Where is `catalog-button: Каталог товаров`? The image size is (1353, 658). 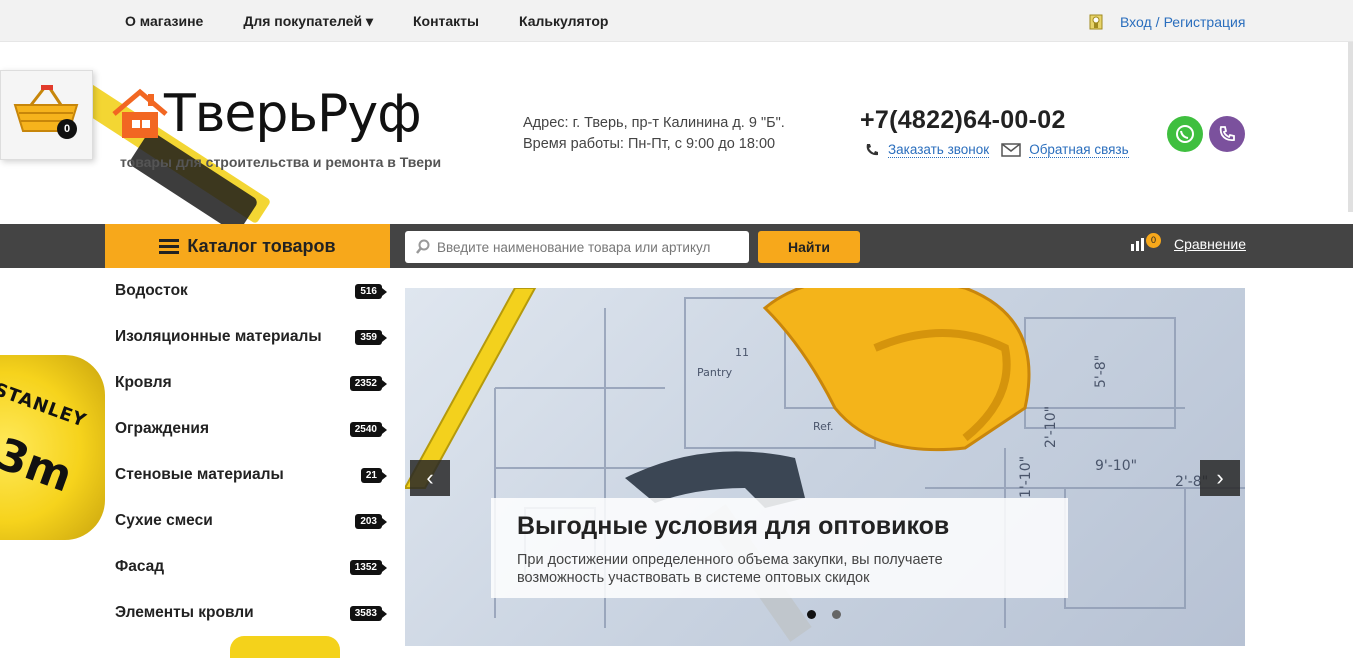 catalog-button: Каталог товаров is located at coordinates (247, 246).